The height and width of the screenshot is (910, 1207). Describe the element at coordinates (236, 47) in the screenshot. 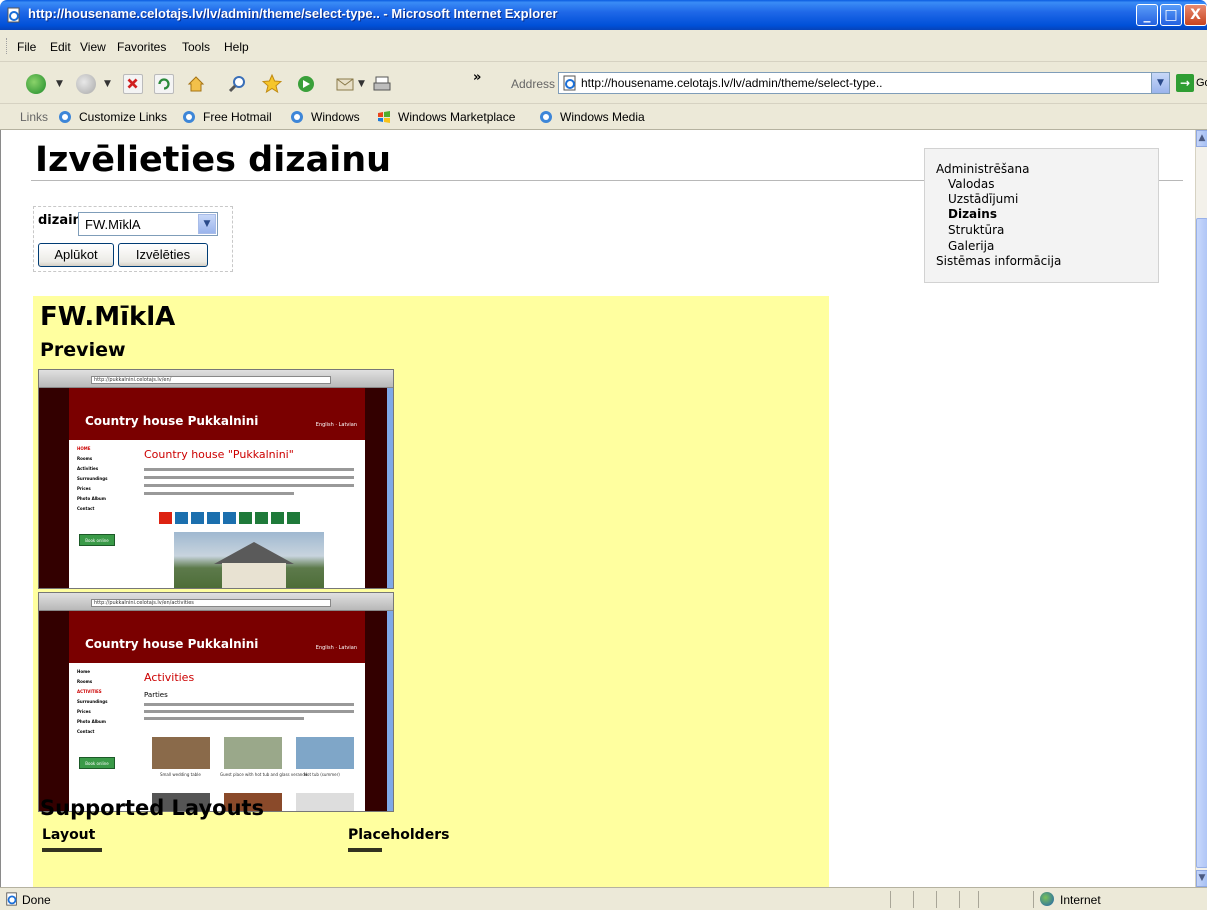

I see `menu-help: Help` at that location.